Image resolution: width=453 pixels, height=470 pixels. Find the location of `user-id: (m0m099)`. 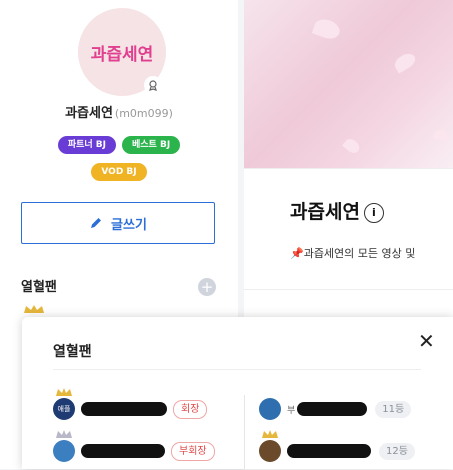

user-id: (m0m099) is located at coordinates (143, 113).